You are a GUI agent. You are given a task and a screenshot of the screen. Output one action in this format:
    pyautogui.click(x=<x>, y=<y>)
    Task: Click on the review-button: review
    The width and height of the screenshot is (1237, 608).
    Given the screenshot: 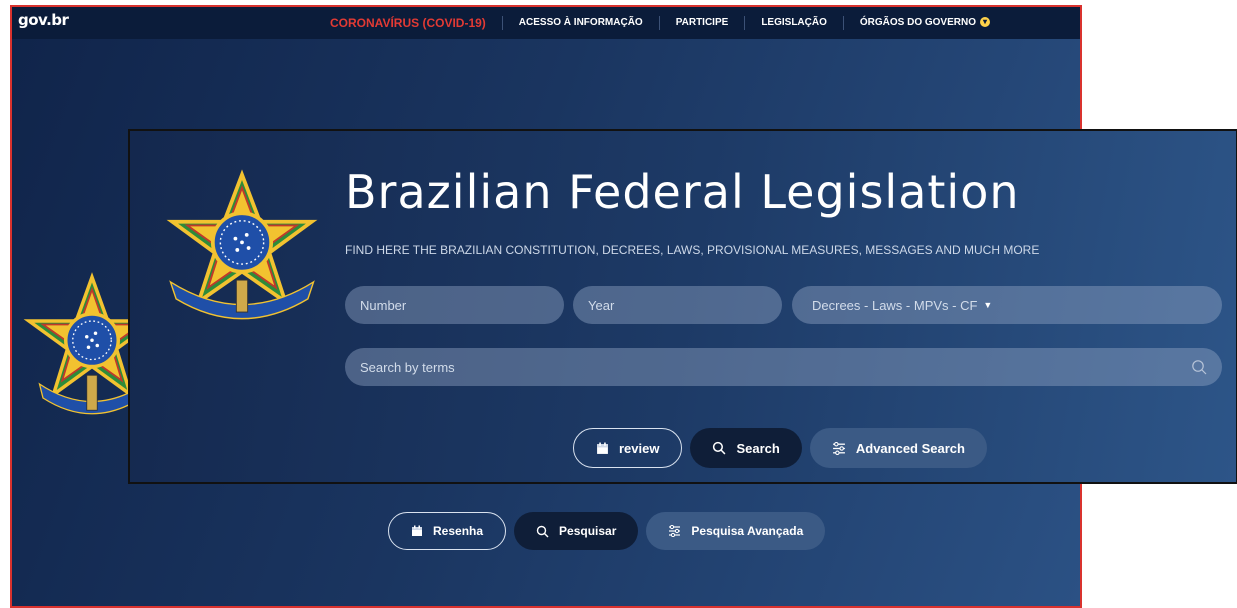 What is the action you would take?
    pyautogui.click(x=628, y=448)
    